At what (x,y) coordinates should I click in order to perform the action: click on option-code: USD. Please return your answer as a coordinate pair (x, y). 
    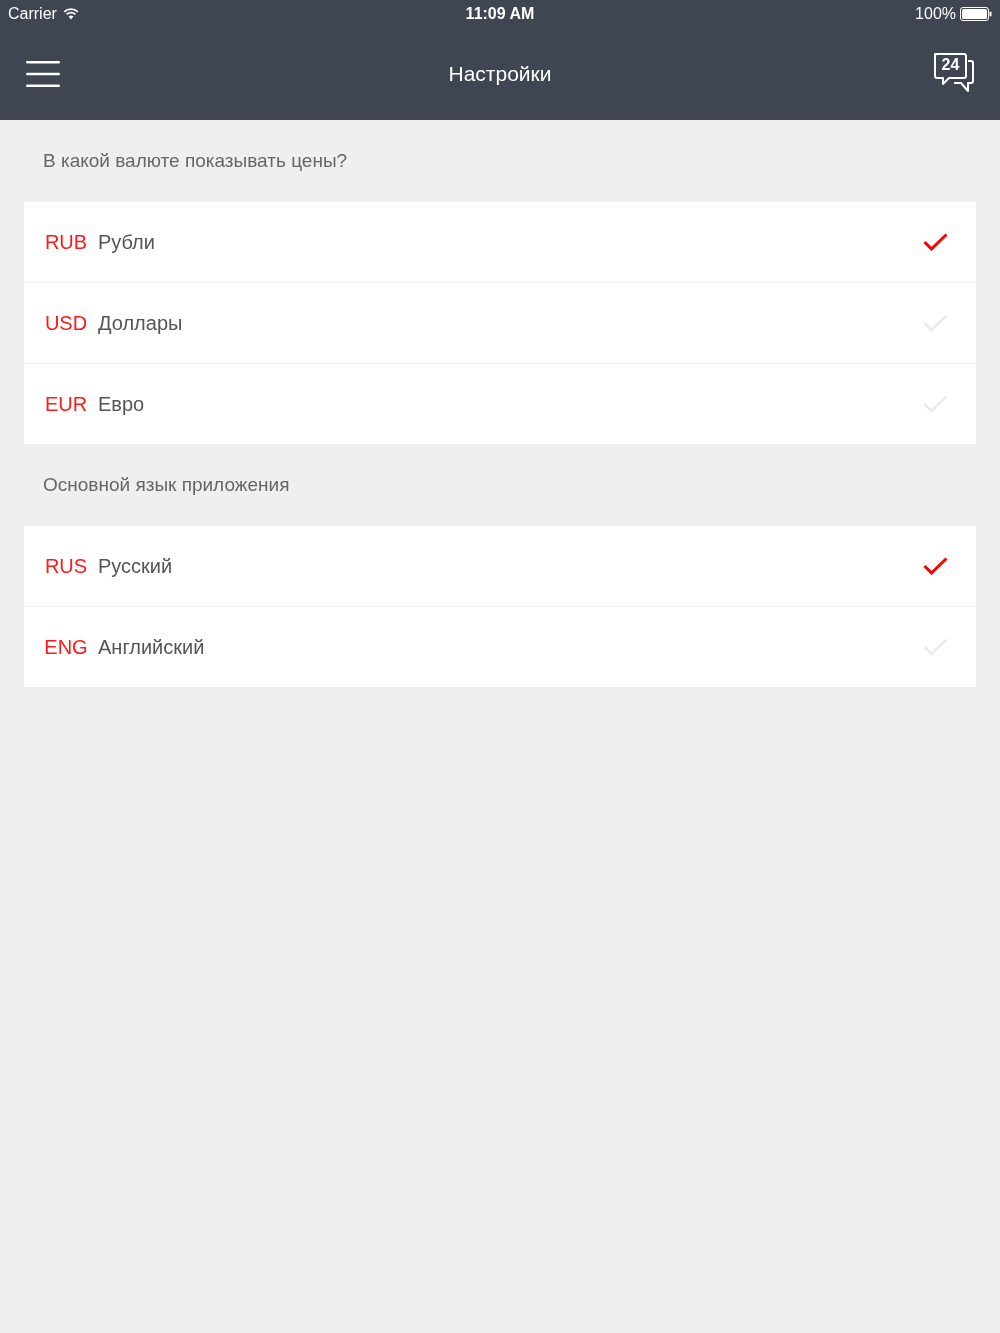
    Looking at the image, I should click on (66, 323).